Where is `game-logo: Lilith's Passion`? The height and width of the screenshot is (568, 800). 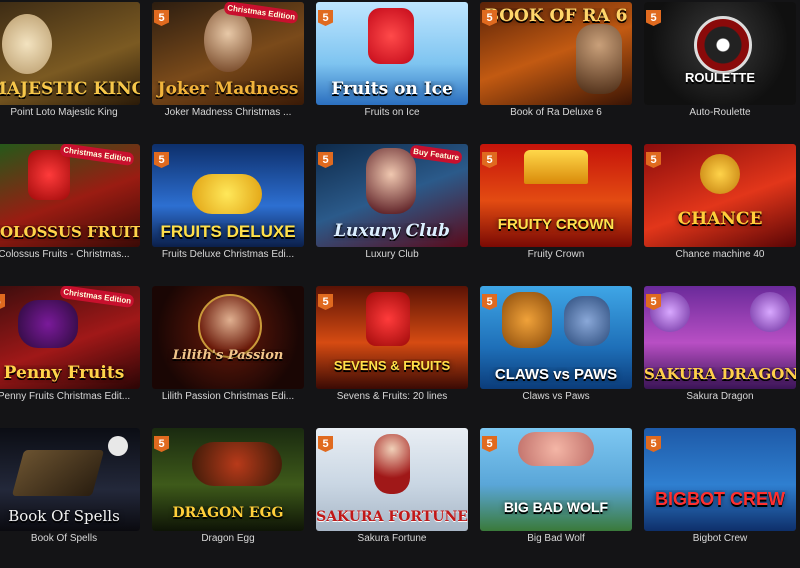 game-logo: Lilith's Passion is located at coordinates (228, 356).